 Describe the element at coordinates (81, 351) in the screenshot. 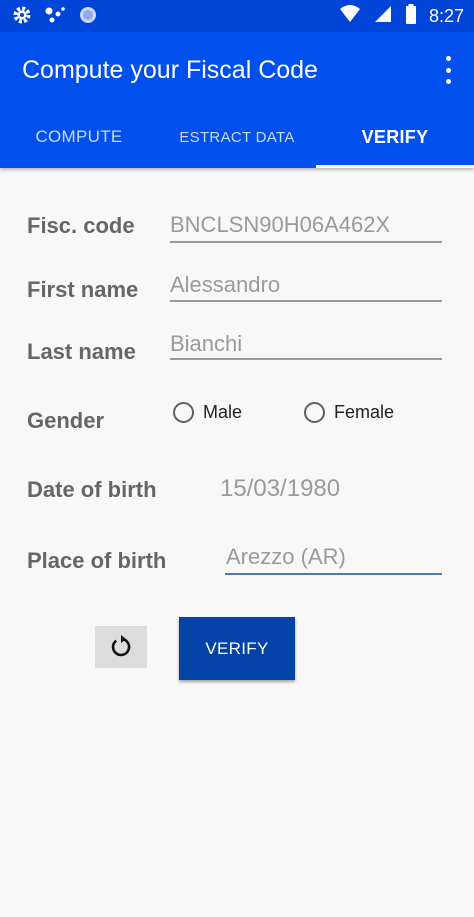

I see `last-name-label: Last name` at that location.